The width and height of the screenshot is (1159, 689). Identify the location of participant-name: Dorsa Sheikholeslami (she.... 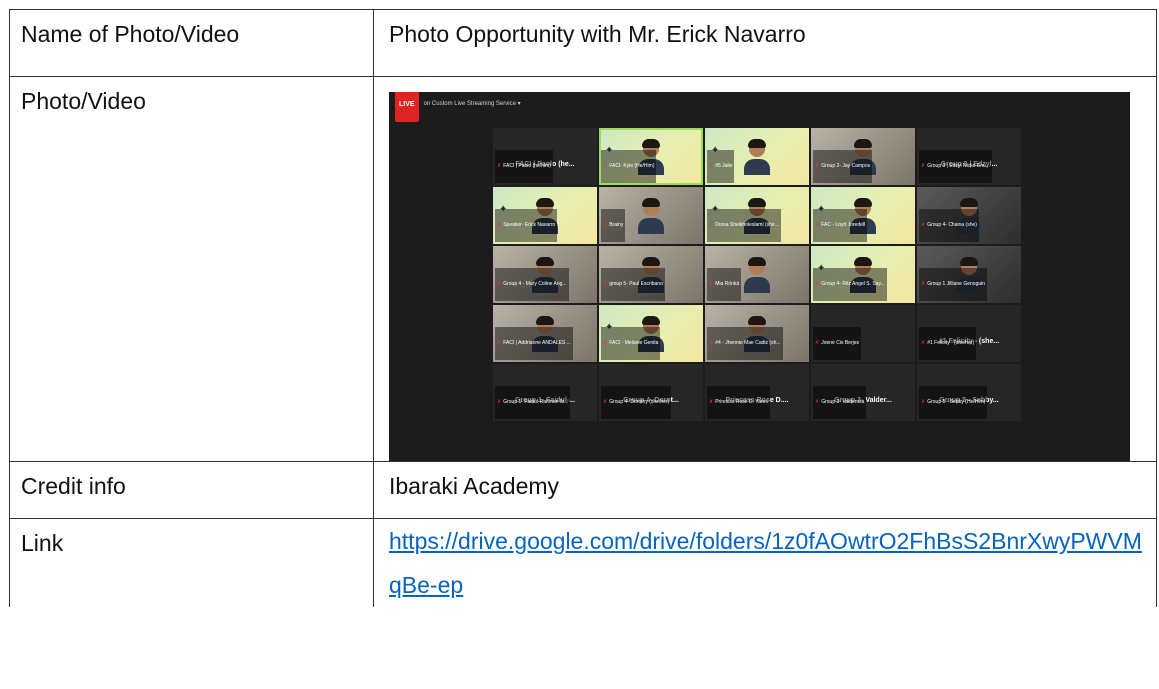
(747, 225).